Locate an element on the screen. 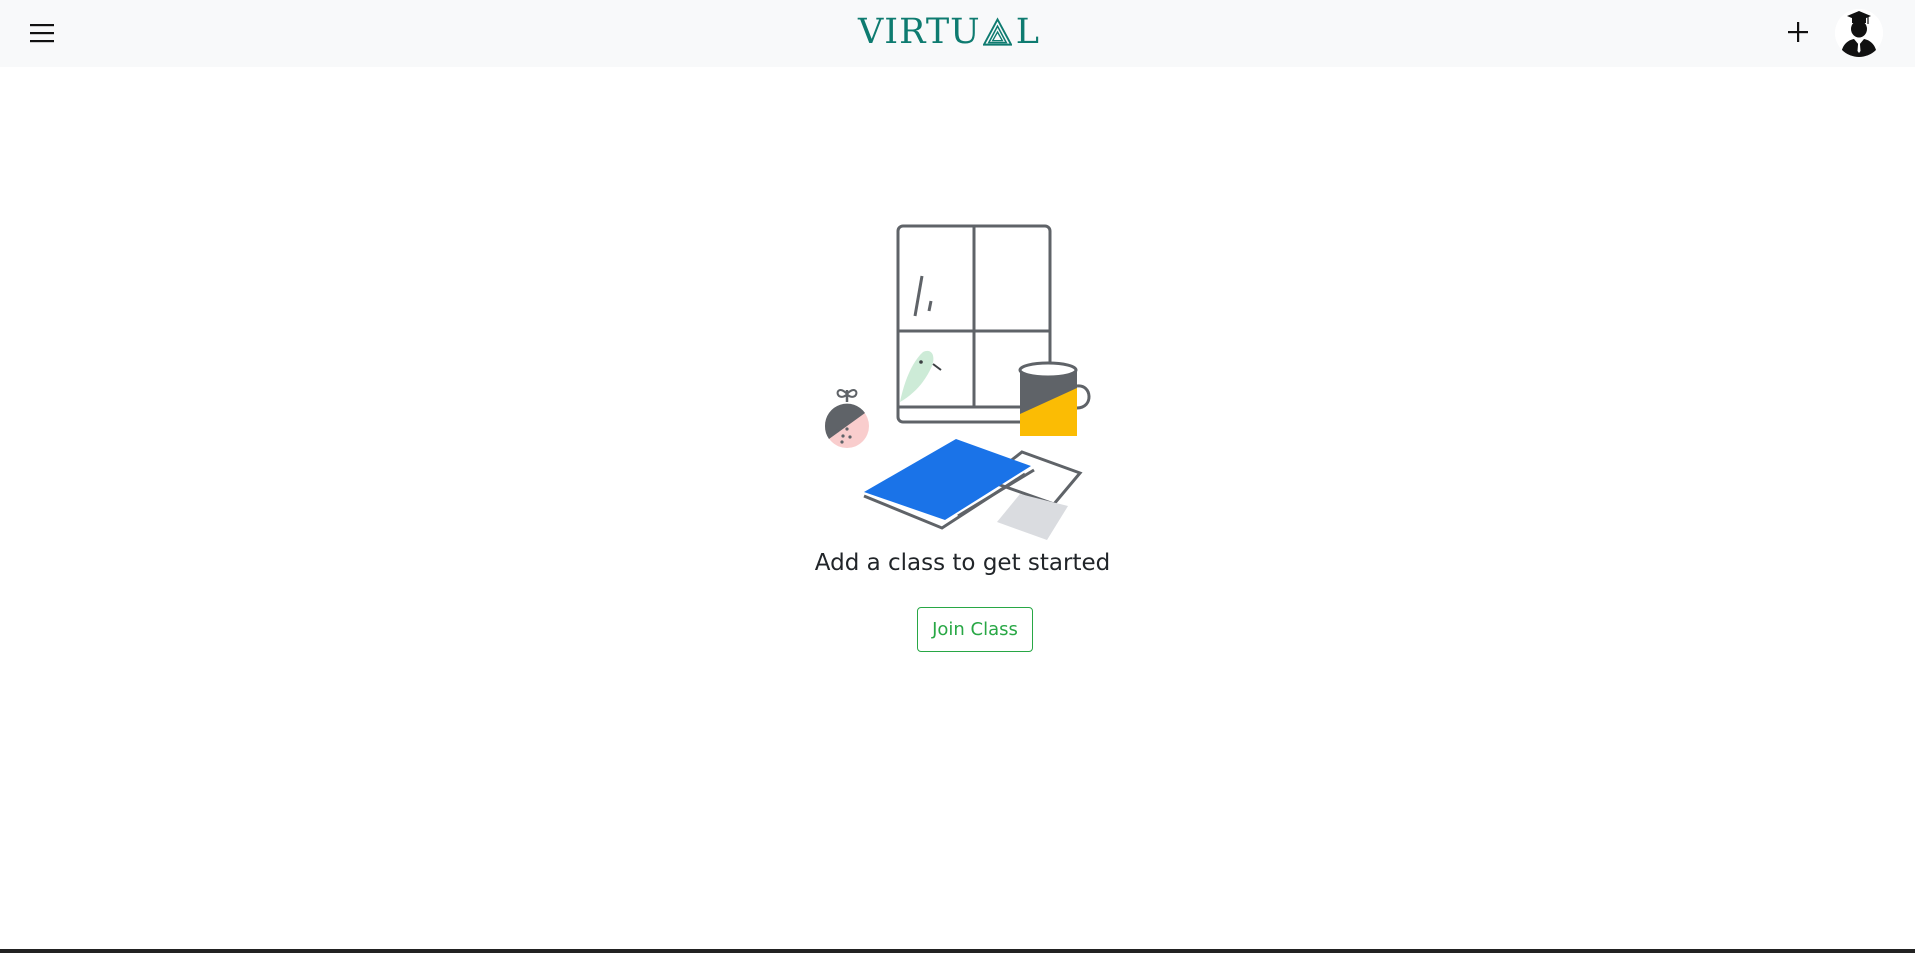  brand-text-start: VIRTU is located at coordinates (919, 32).